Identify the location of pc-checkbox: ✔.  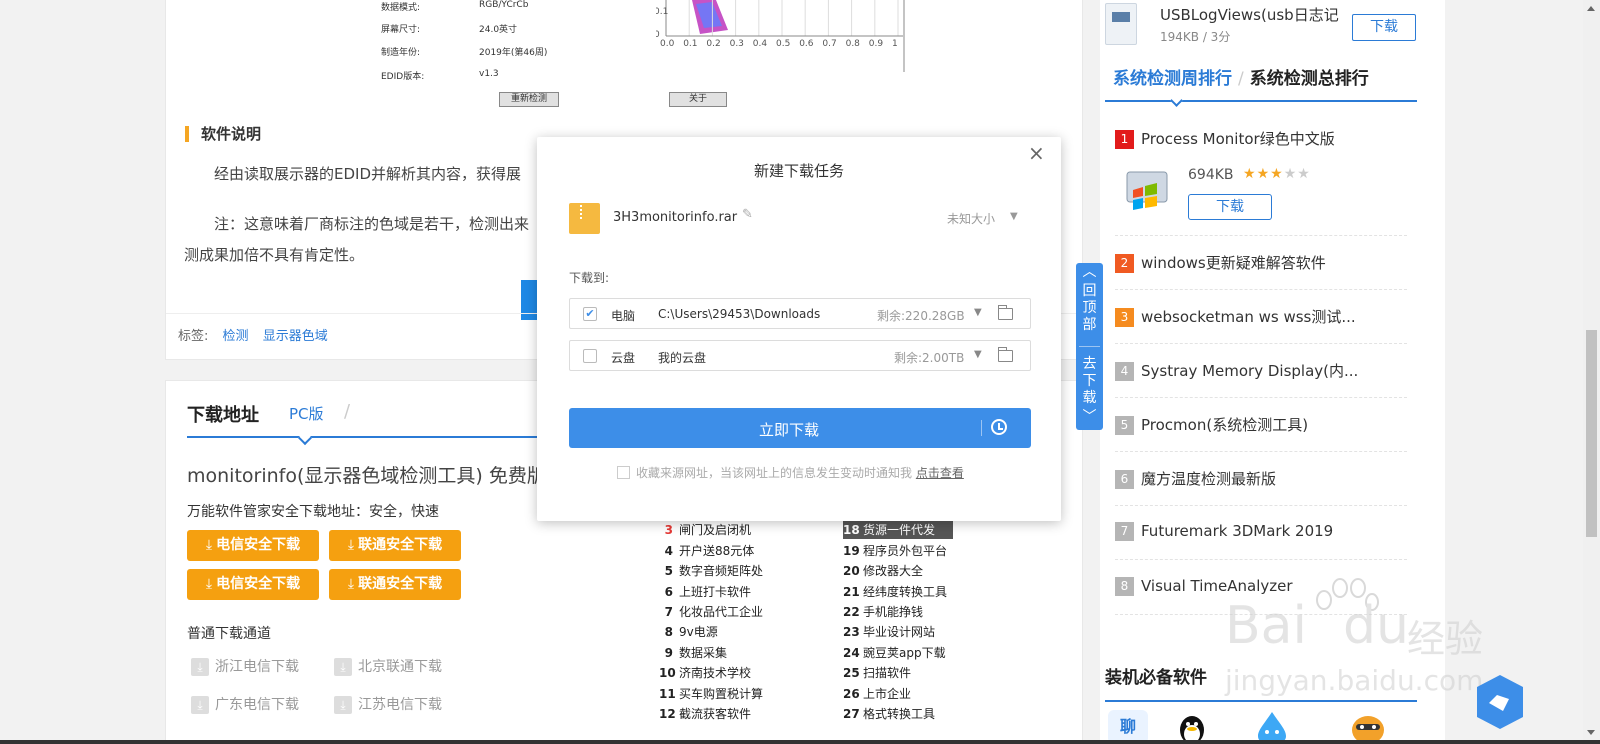
(590, 314).